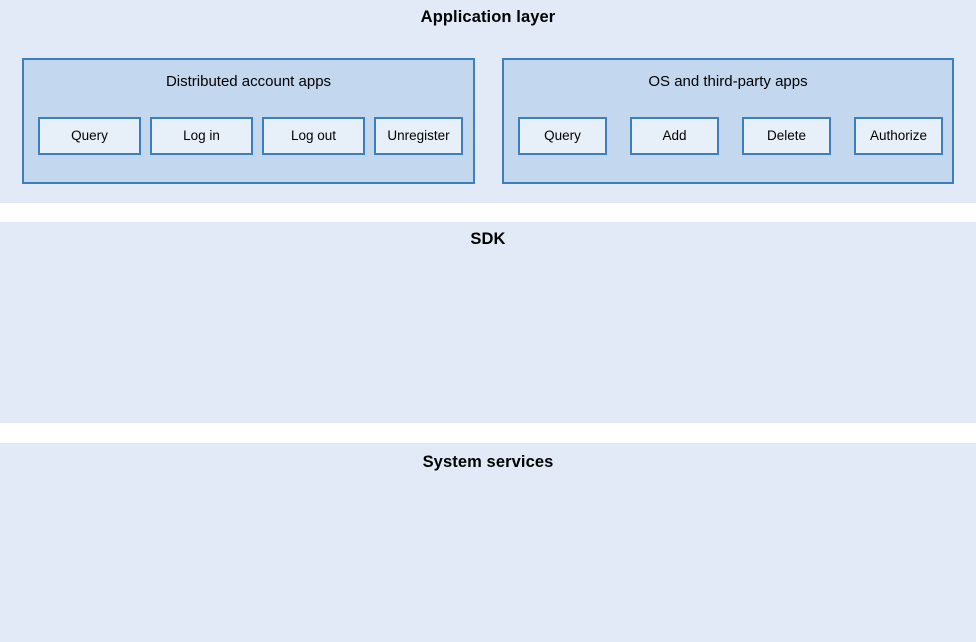  I want to click on os-app-item-query: Query, so click(562, 136).